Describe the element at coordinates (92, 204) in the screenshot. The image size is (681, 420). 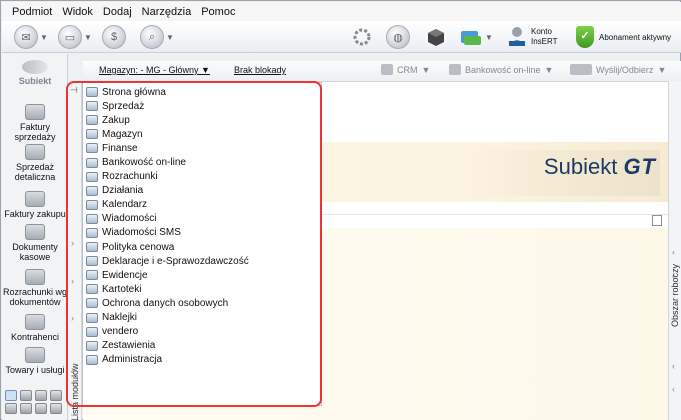
I see `calendar-icon` at that location.